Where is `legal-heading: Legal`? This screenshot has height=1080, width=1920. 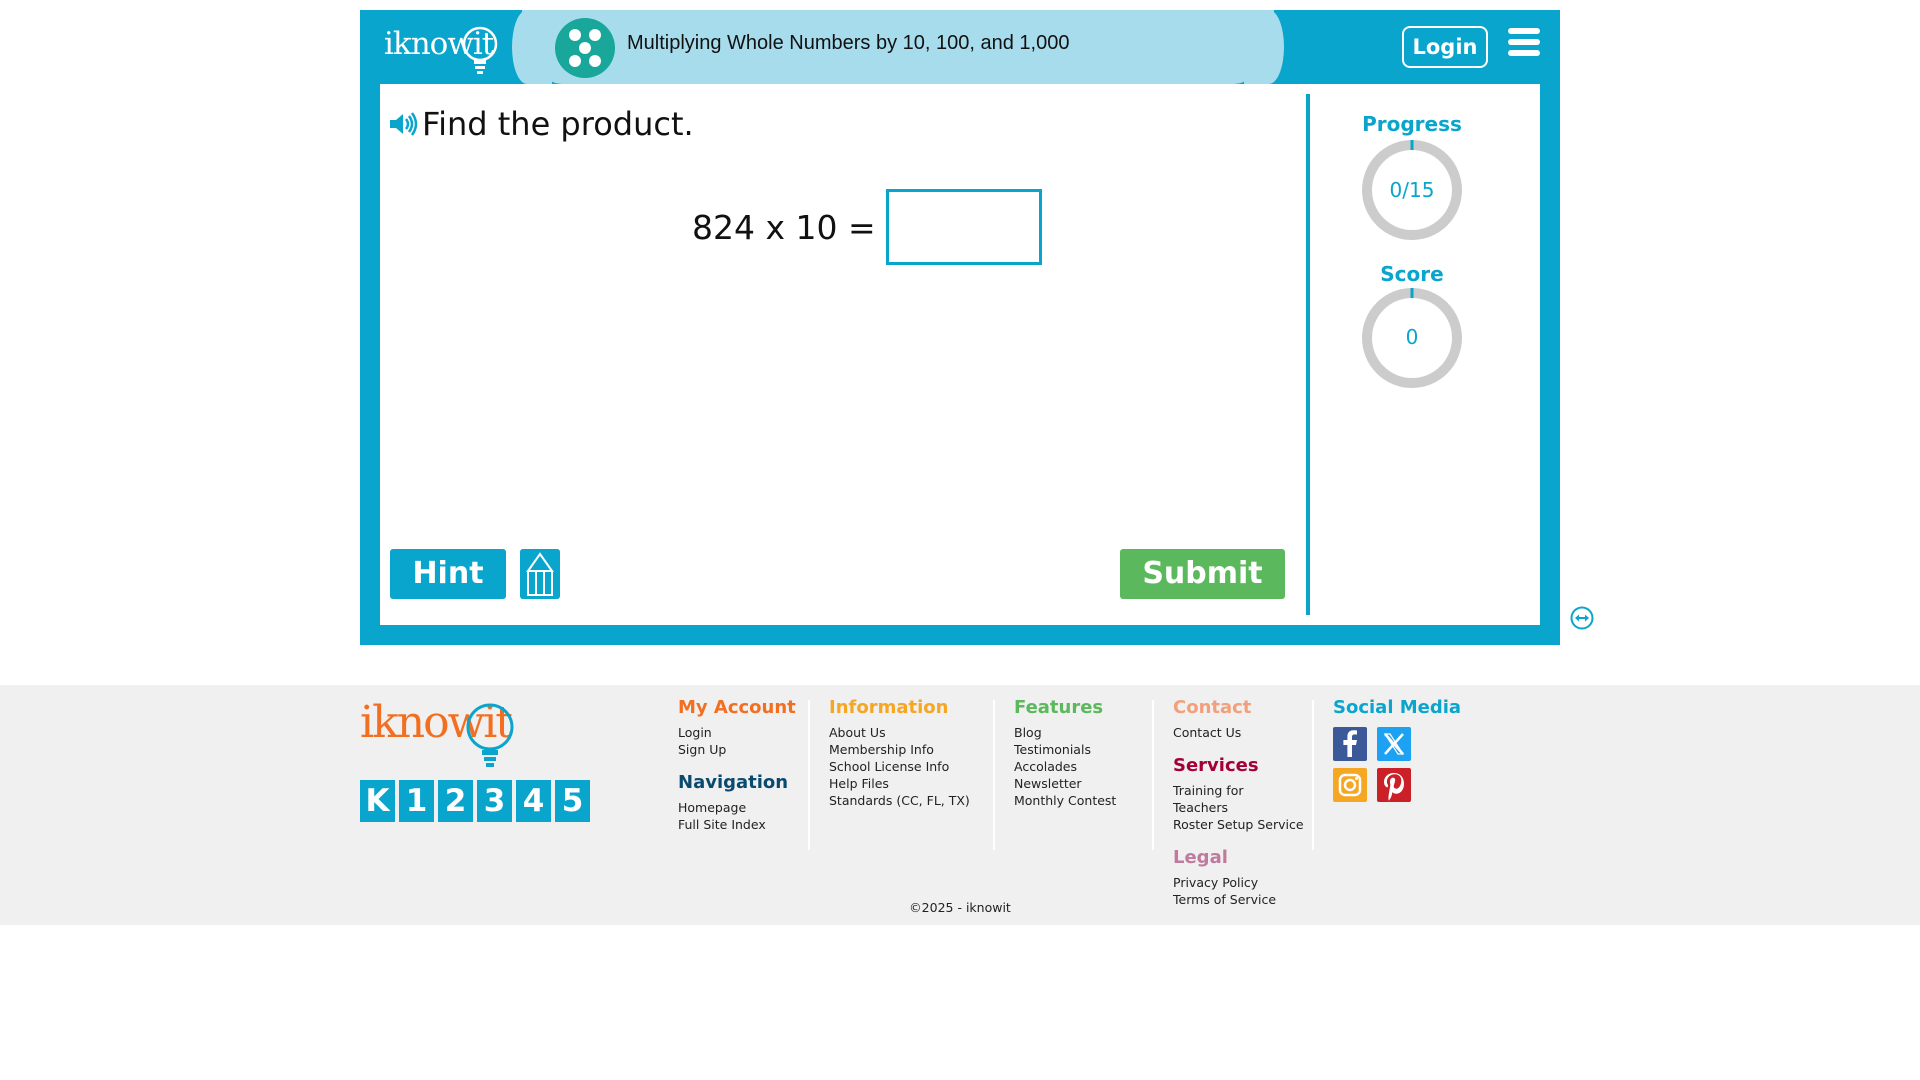 legal-heading: Legal is located at coordinates (1200, 857).